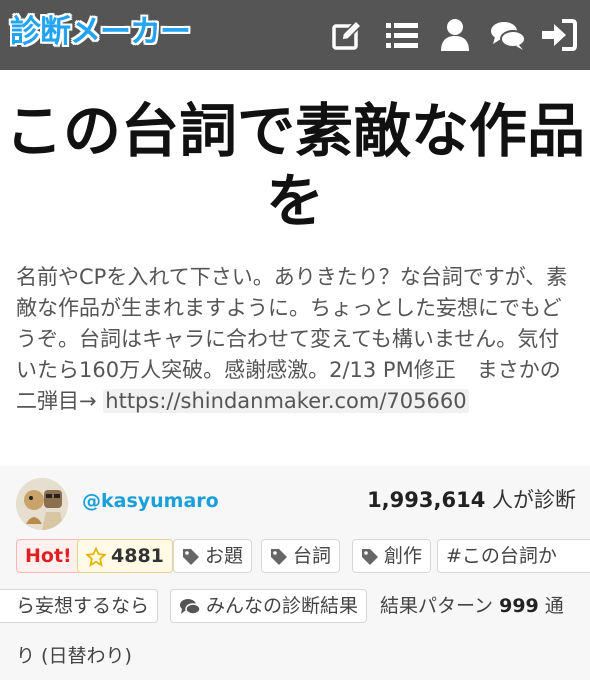 The width and height of the screenshot is (590, 680). Describe the element at coordinates (42, 504) in the screenshot. I see `avatar` at that location.